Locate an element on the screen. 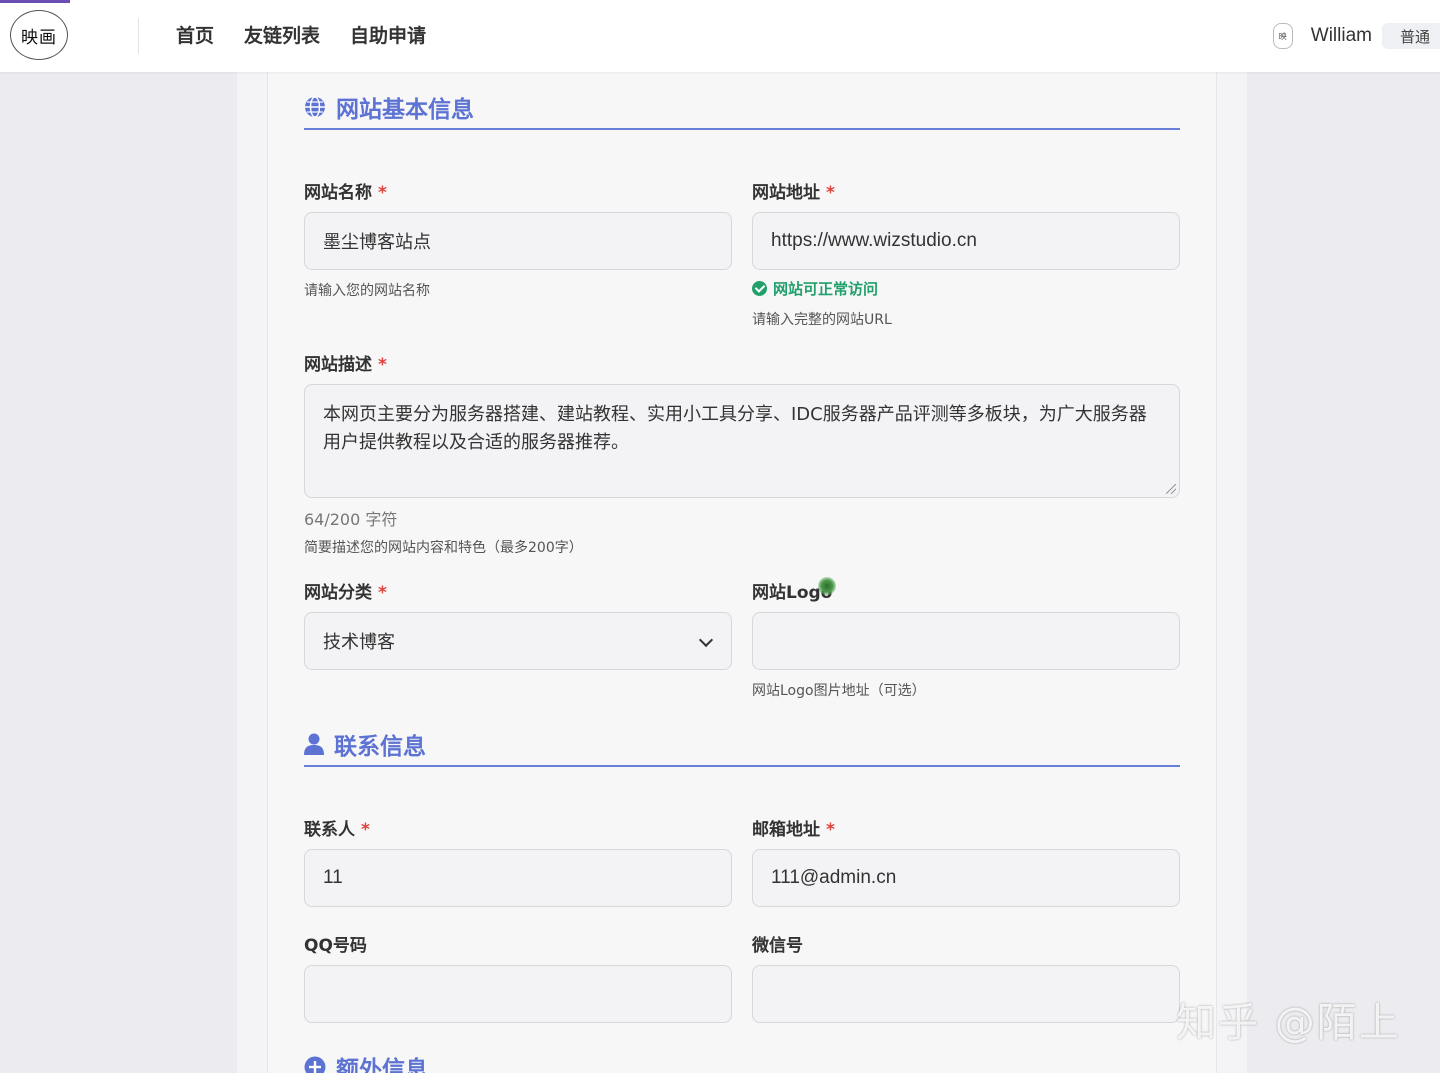 The image size is (1440, 1073). section-basic-title: 网站基本信息 is located at coordinates (742, 107).